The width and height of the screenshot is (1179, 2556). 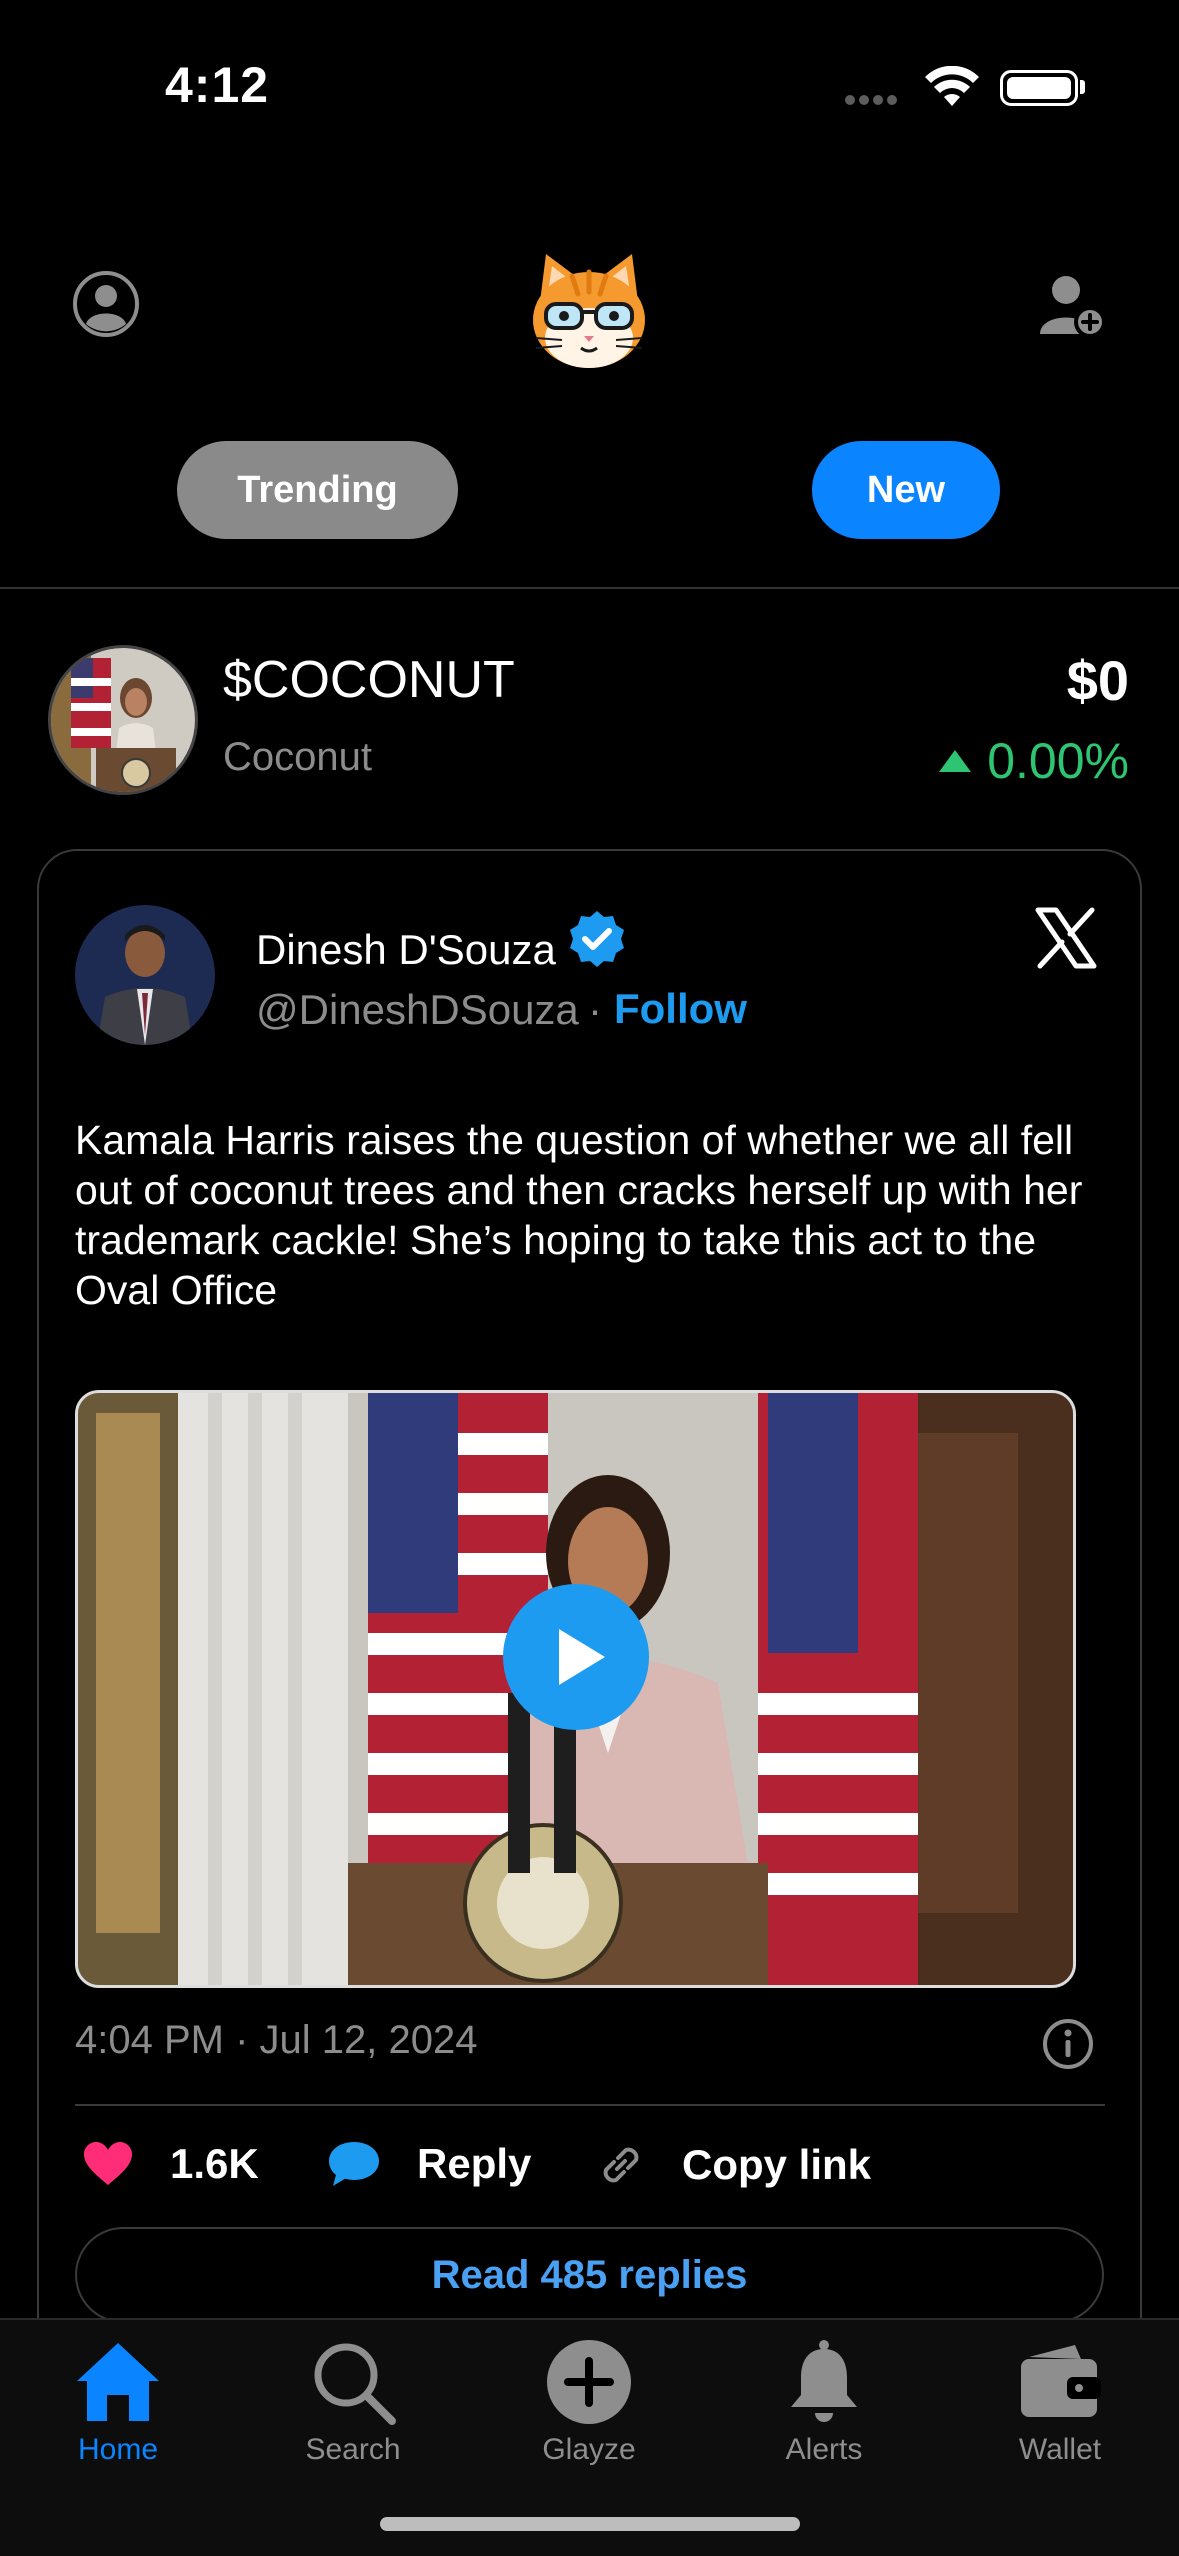 What do you see at coordinates (590, 2105) in the screenshot?
I see `tweet-divider` at bounding box center [590, 2105].